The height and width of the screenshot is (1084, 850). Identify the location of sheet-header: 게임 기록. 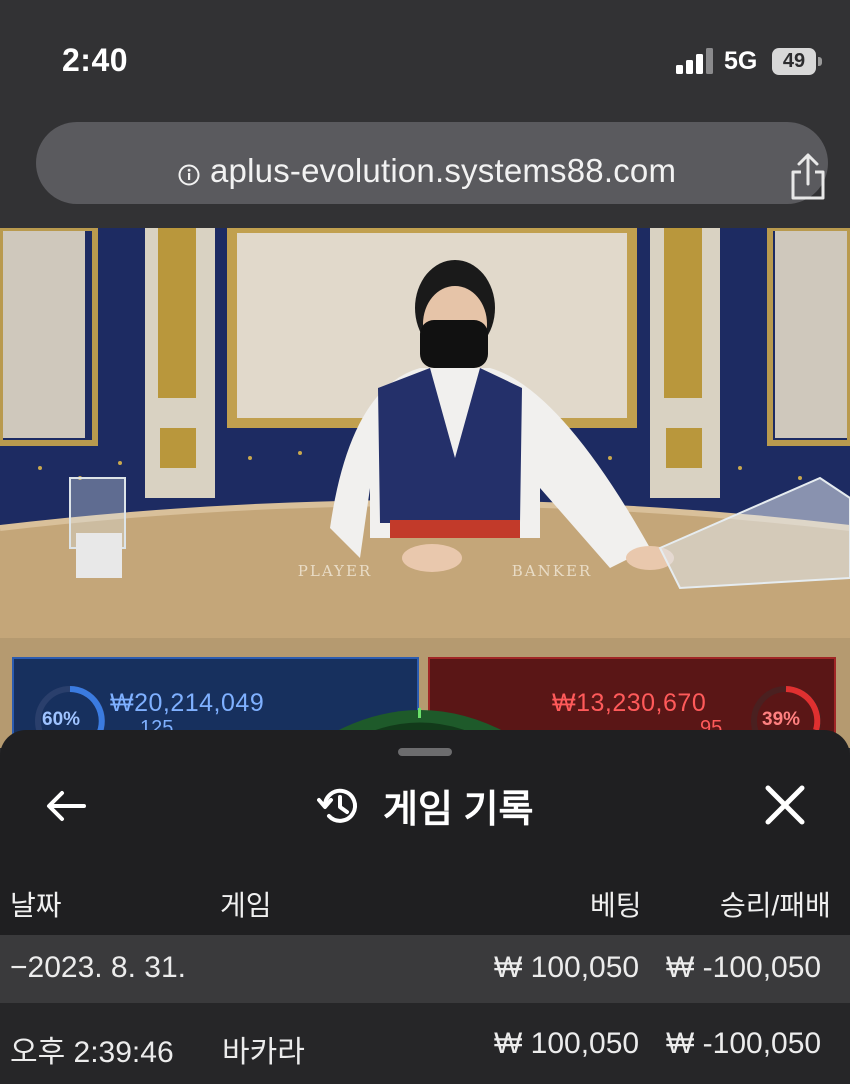
(425, 806).